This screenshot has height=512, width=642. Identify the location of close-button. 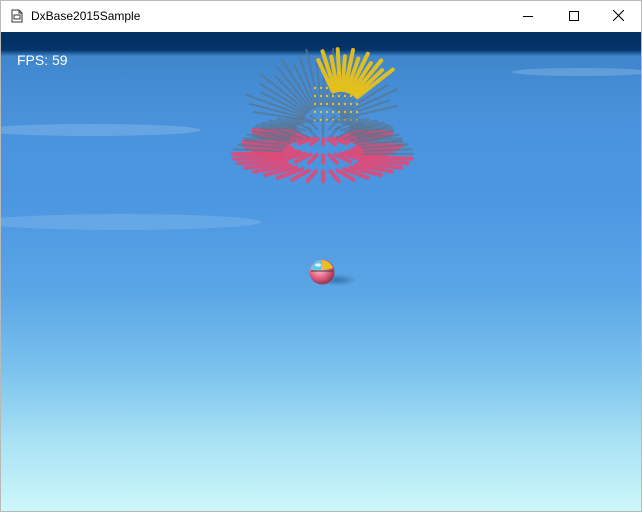
(618, 16).